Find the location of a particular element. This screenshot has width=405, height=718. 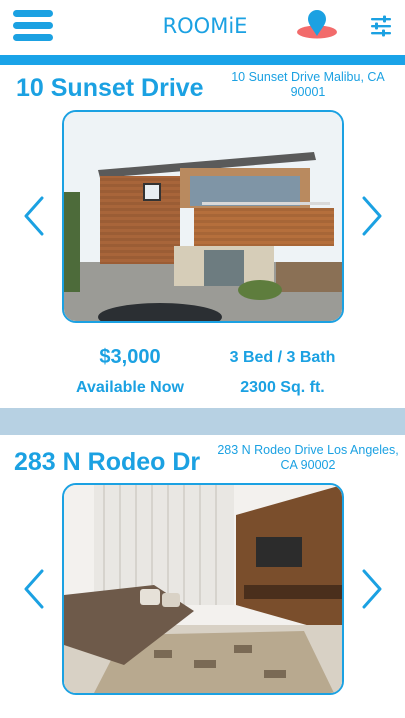

app-header: ROOMiE is located at coordinates (202, 27).